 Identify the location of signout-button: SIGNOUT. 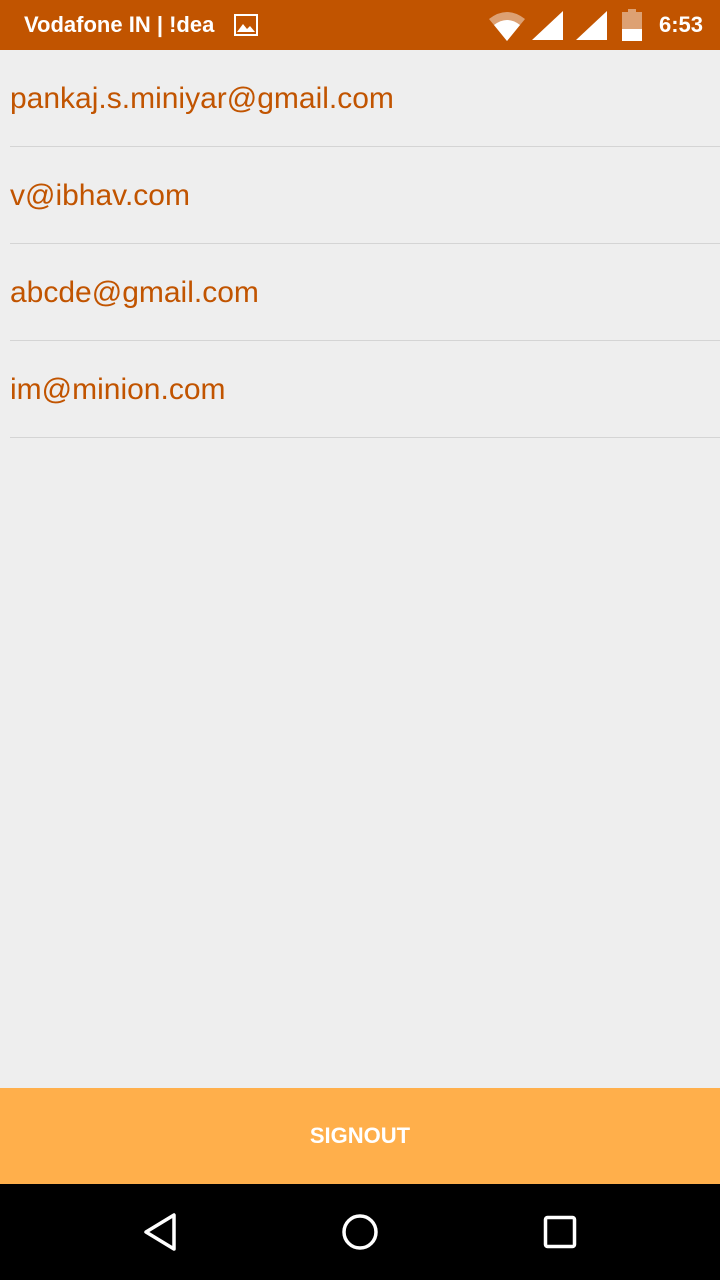
(360, 1136).